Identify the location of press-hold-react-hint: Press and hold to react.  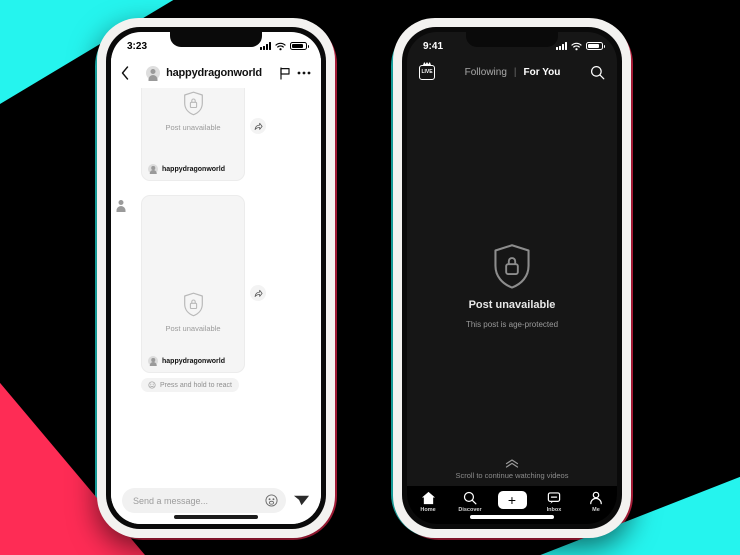
(190, 385).